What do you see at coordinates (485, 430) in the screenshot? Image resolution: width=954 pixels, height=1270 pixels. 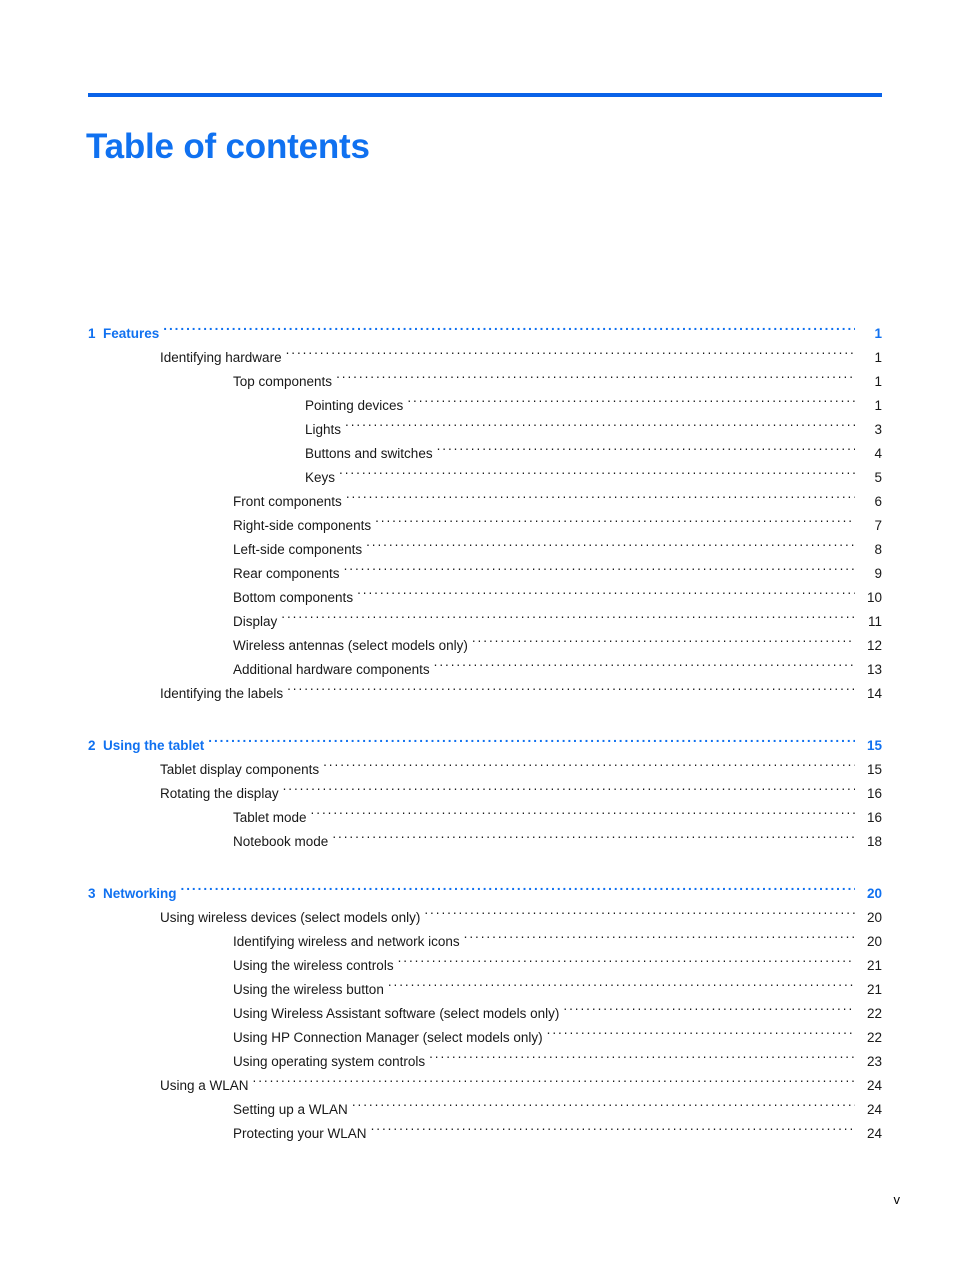 I see `toc-entry: Lights 3` at bounding box center [485, 430].